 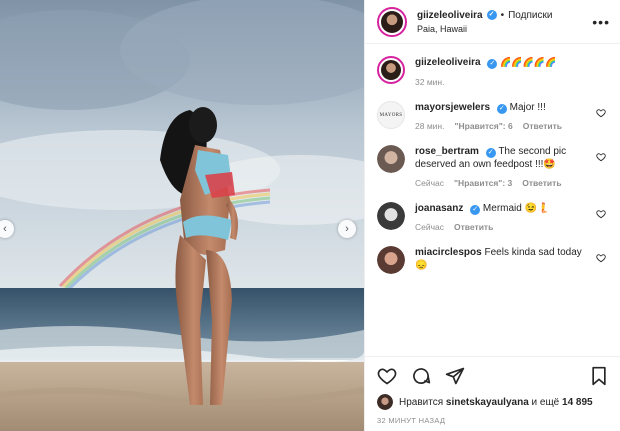 I want to click on comment-text: Mermaid 😉🧜, so click(x=516, y=208).